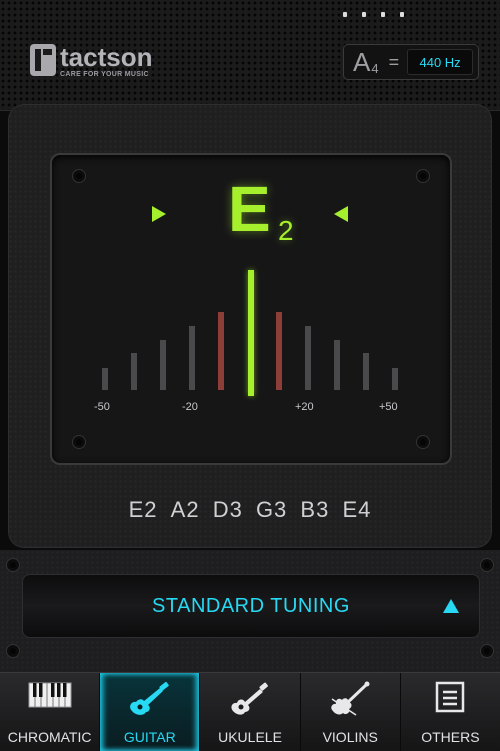 The width and height of the screenshot is (500, 751). I want to click on reference-octave: 4, so click(375, 68).